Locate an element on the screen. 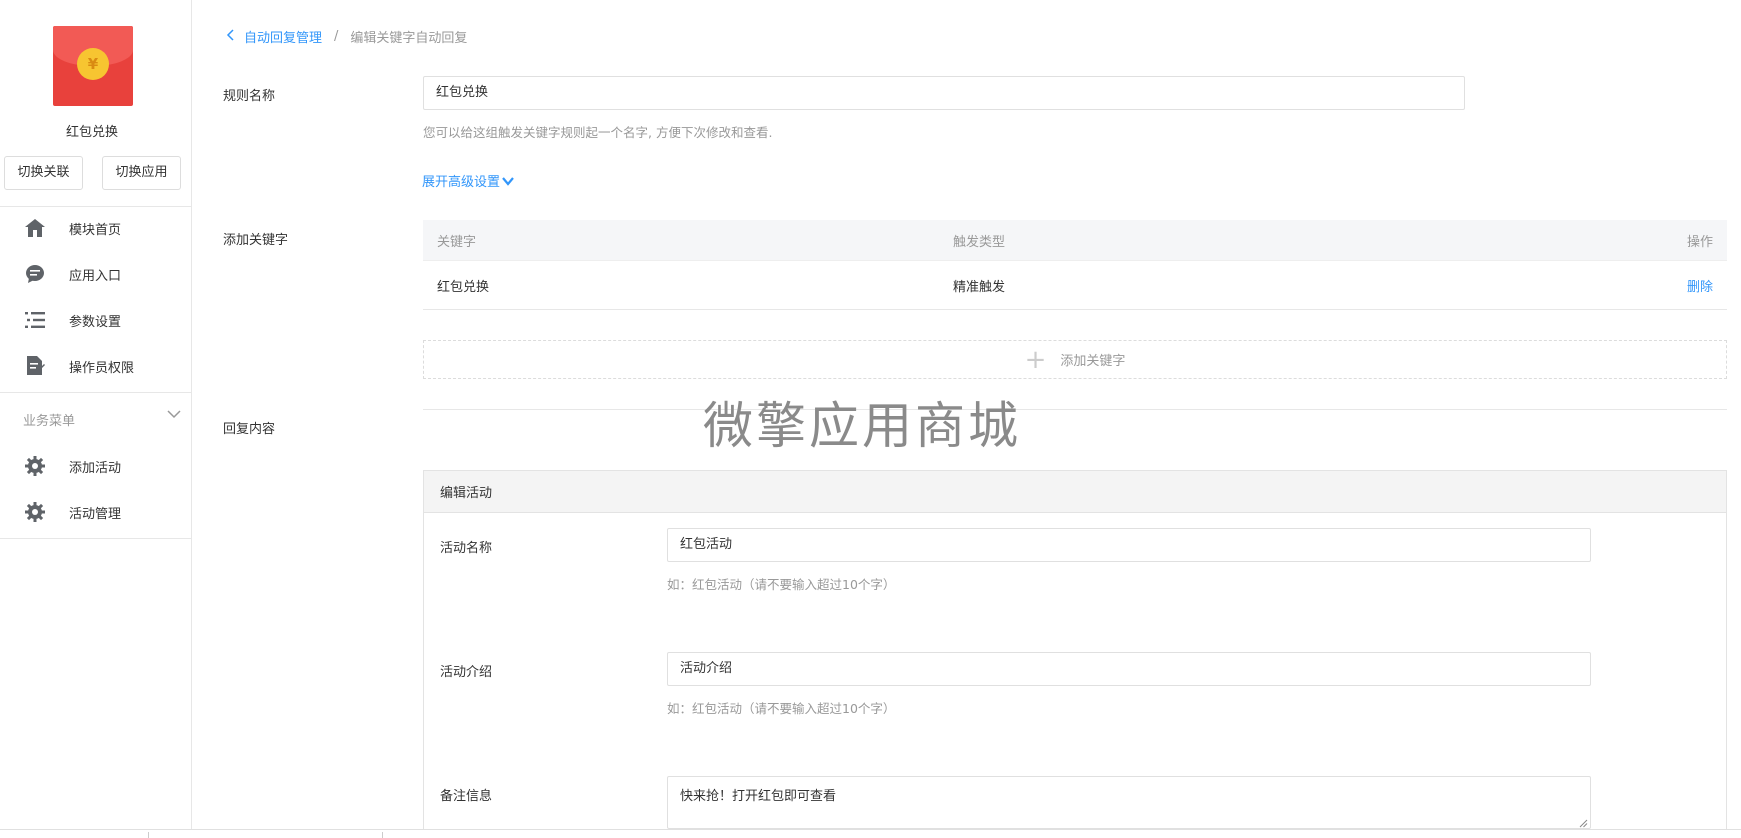 This screenshot has height=838, width=1741. sidebar-item-activity-management: 活动管理 is located at coordinates (96, 512).